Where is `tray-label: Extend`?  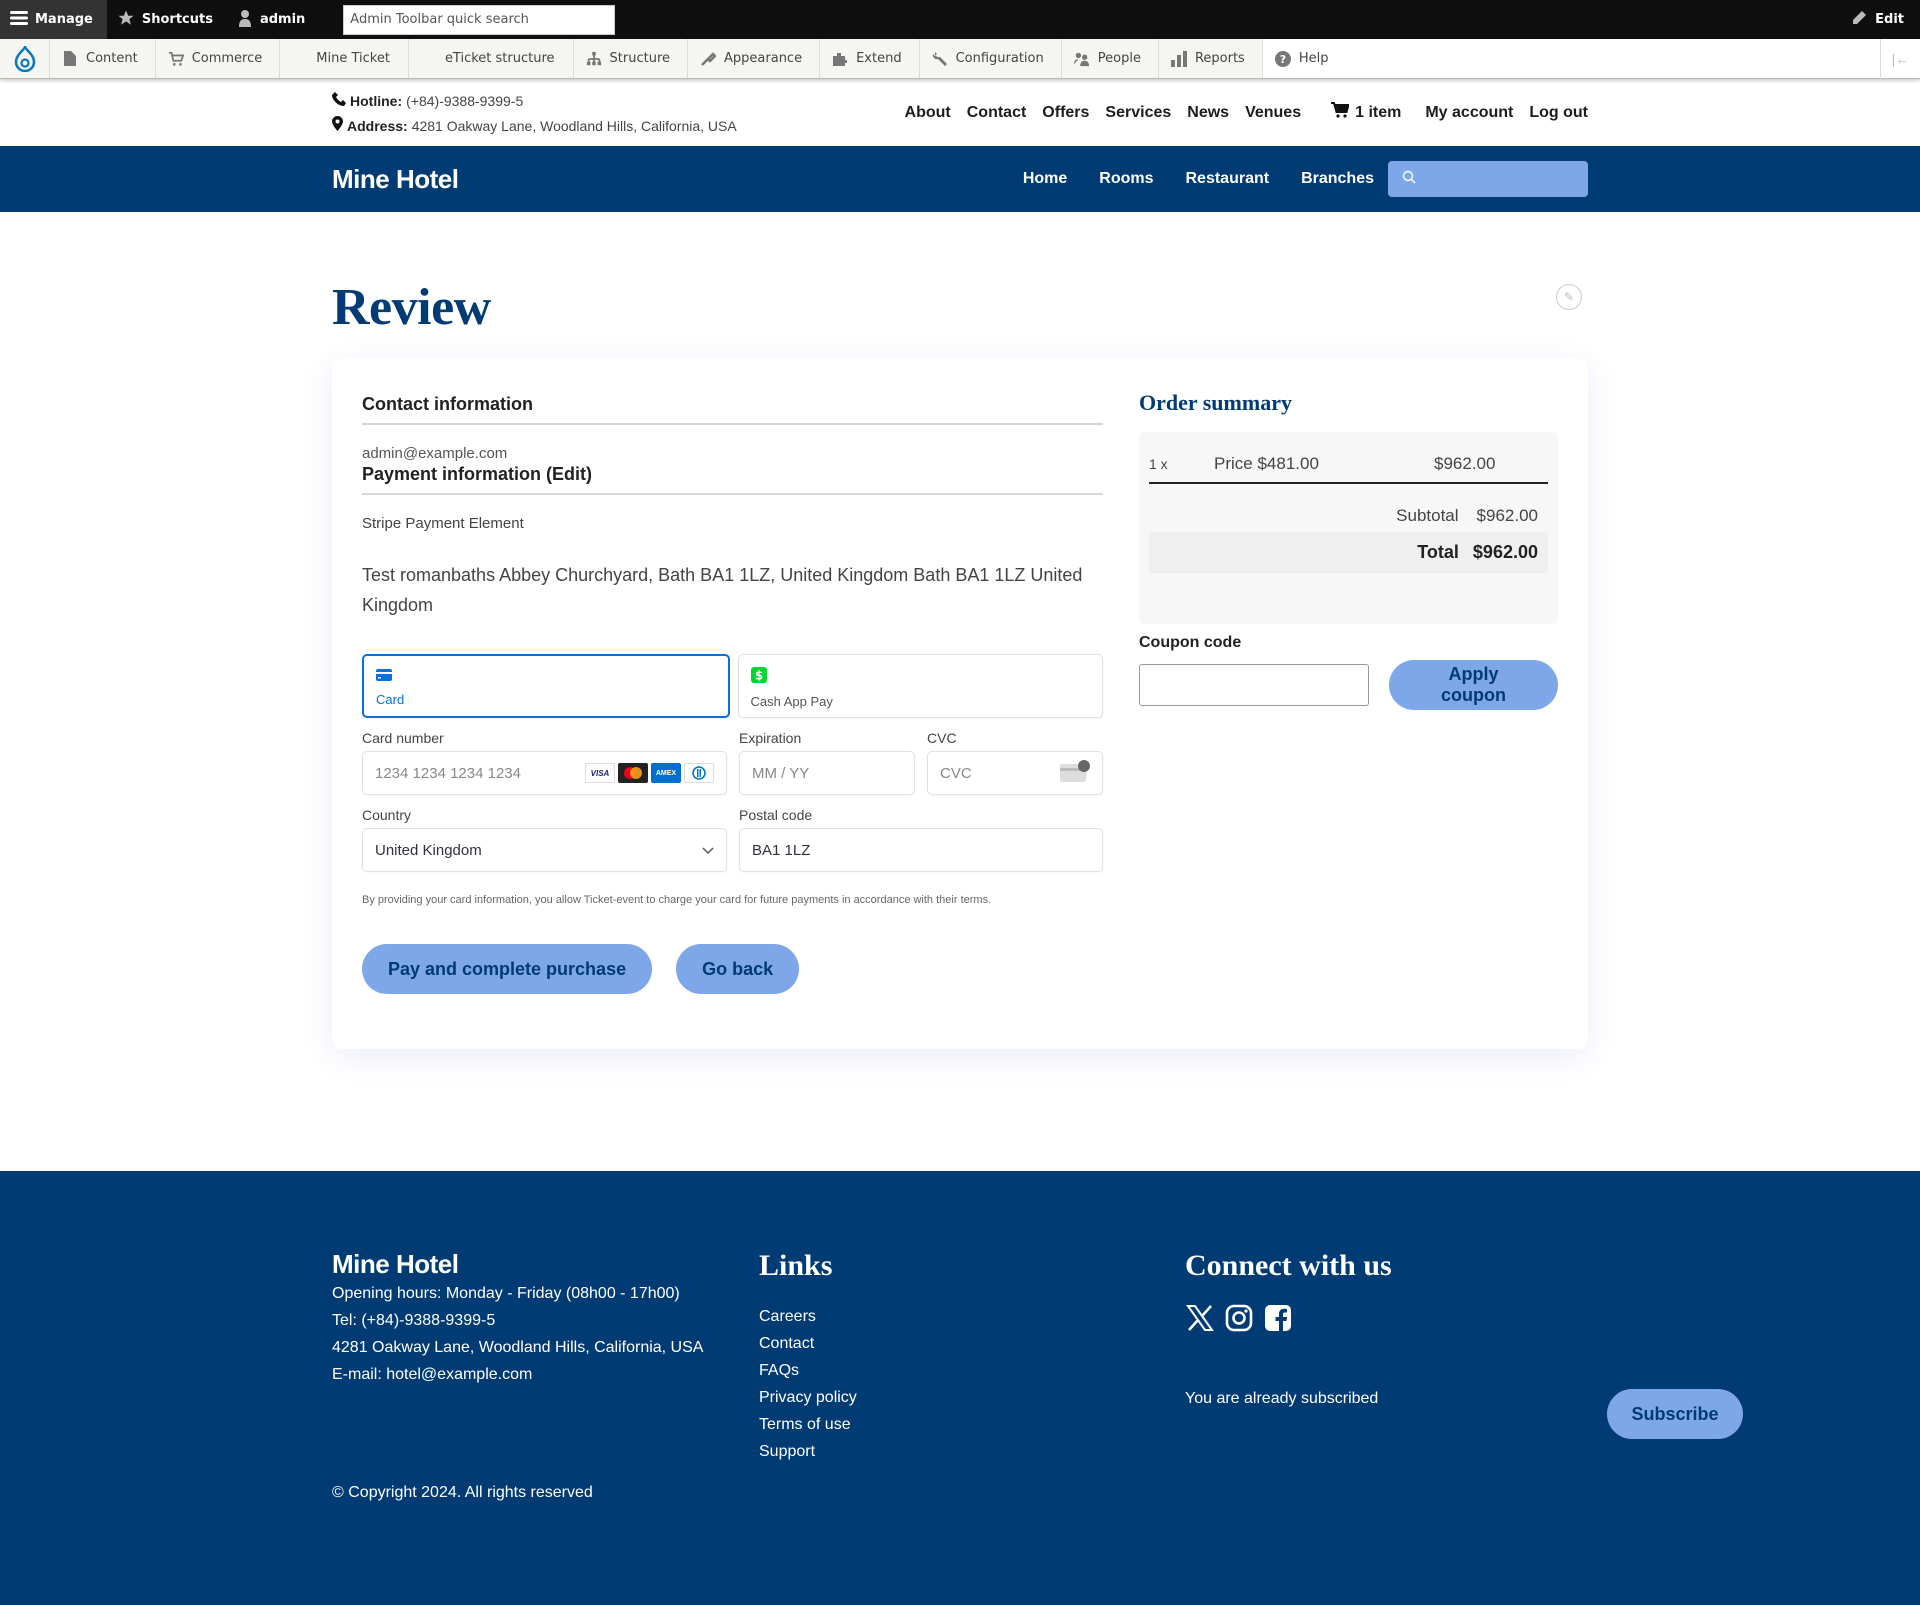
tray-label: Extend is located at coordinates (879, 58).